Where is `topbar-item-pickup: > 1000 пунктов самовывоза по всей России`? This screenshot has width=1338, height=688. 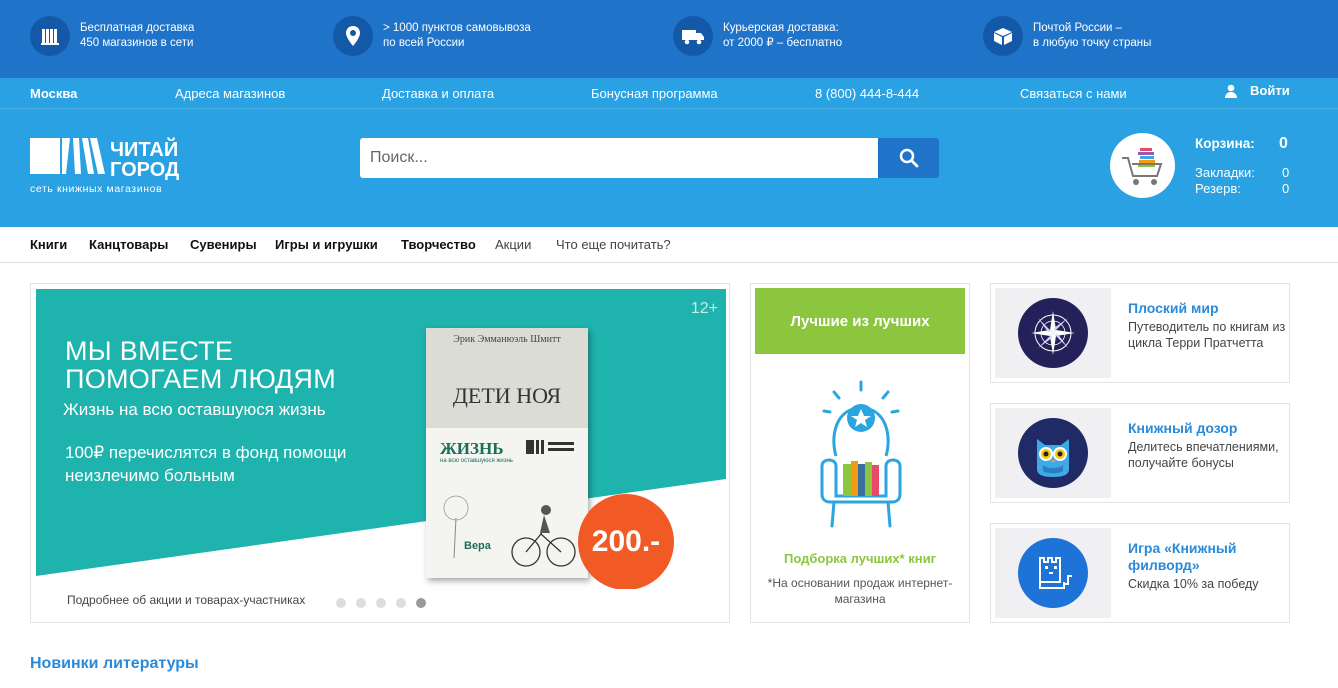 topbar-item-pickup: > 1000 пунктов самовывоза по всей России is located at coordinates (432, 36).